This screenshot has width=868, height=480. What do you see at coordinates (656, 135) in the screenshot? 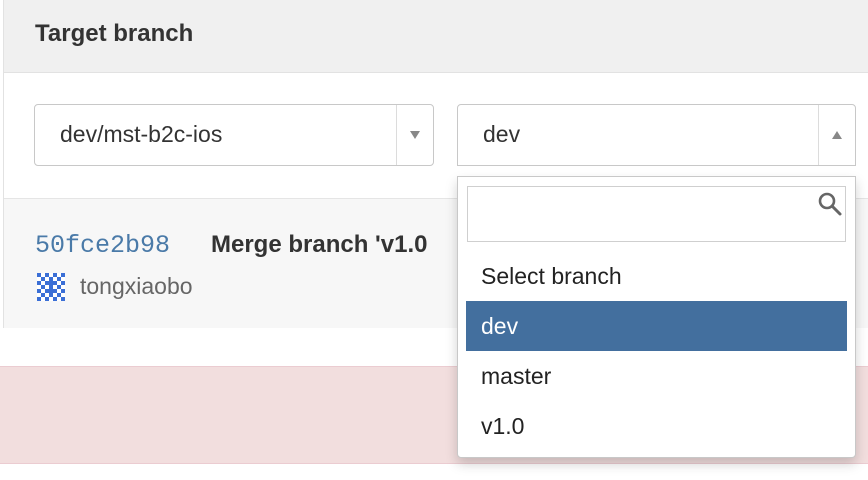
I see `target-branch-select: dev` at bounding box center [656, 135].